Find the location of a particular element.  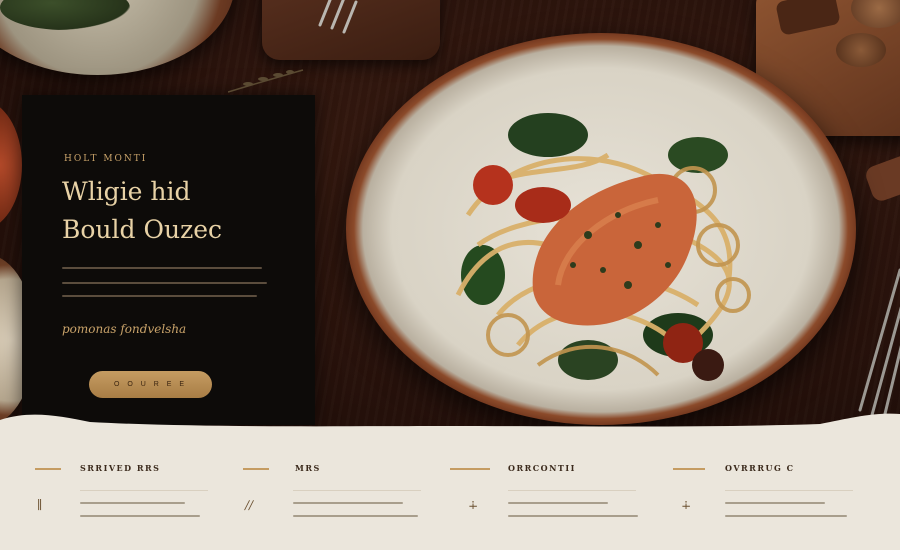

feature-icon: ∕∕ is located at coordinates (249, 505).